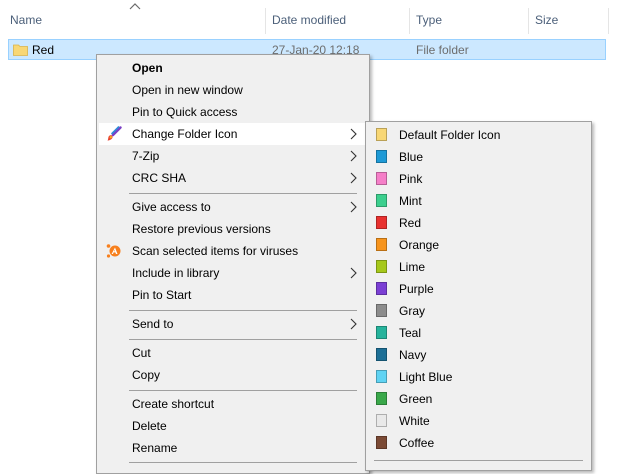 The image size is (617, 474). Describe the element at coordinates (478, 333) in the screenshot. I see `submenu-item-teal: Teal` at that location.